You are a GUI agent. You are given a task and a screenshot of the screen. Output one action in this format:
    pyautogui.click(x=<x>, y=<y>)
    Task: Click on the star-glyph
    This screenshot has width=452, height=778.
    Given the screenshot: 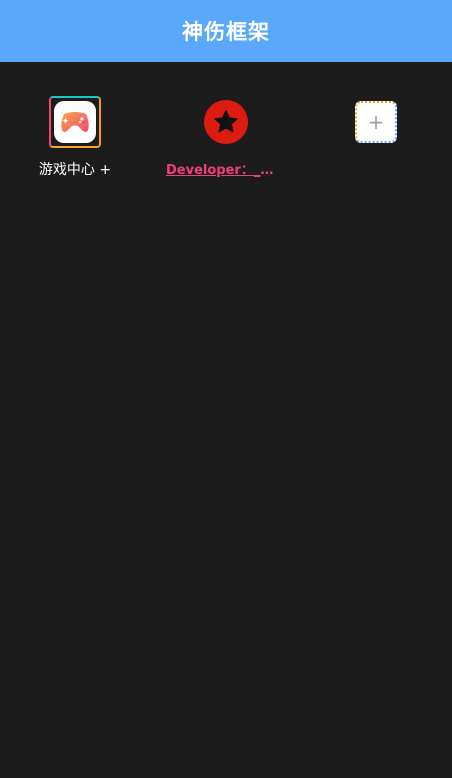 What is the action you would take?
    pyautogui.click(x=226, y=121)
    